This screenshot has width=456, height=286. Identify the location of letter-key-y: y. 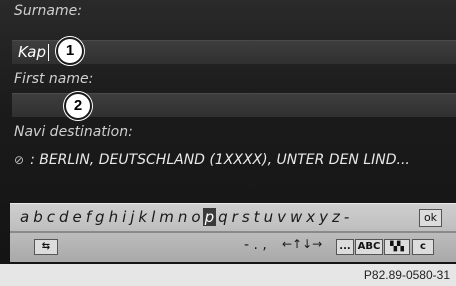
(323, 217).